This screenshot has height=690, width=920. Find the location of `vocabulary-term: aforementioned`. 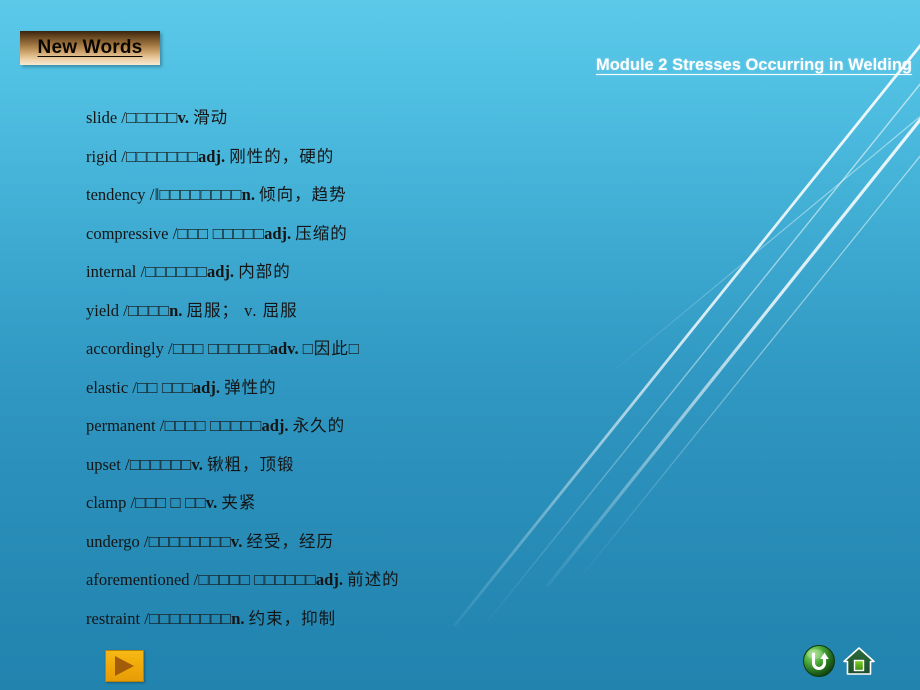

vocabulary-term: aforementioned is located at coordinates (138, 579).